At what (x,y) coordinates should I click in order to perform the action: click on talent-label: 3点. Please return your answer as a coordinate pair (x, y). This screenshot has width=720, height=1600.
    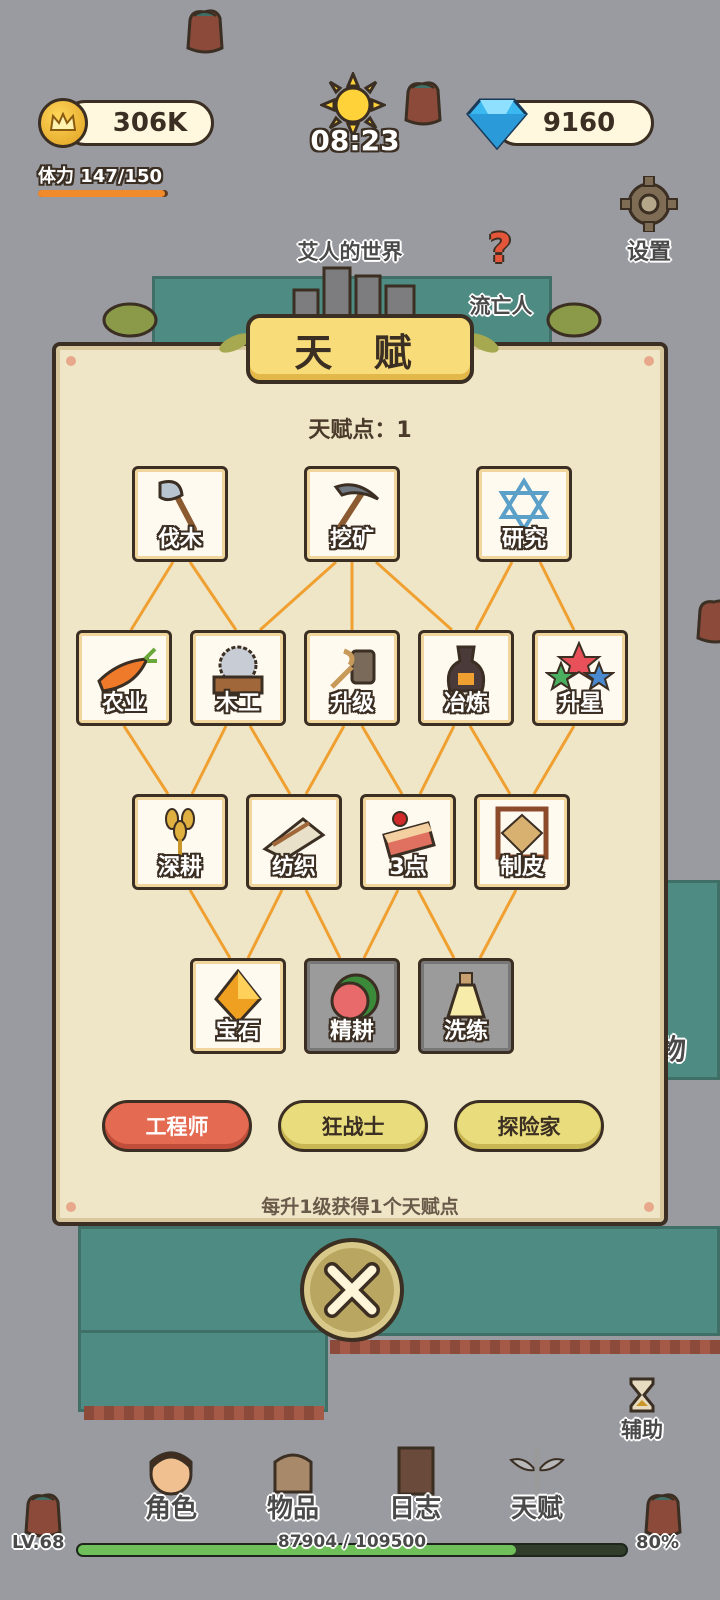
    Looking at the image, I should click on (408, 867).